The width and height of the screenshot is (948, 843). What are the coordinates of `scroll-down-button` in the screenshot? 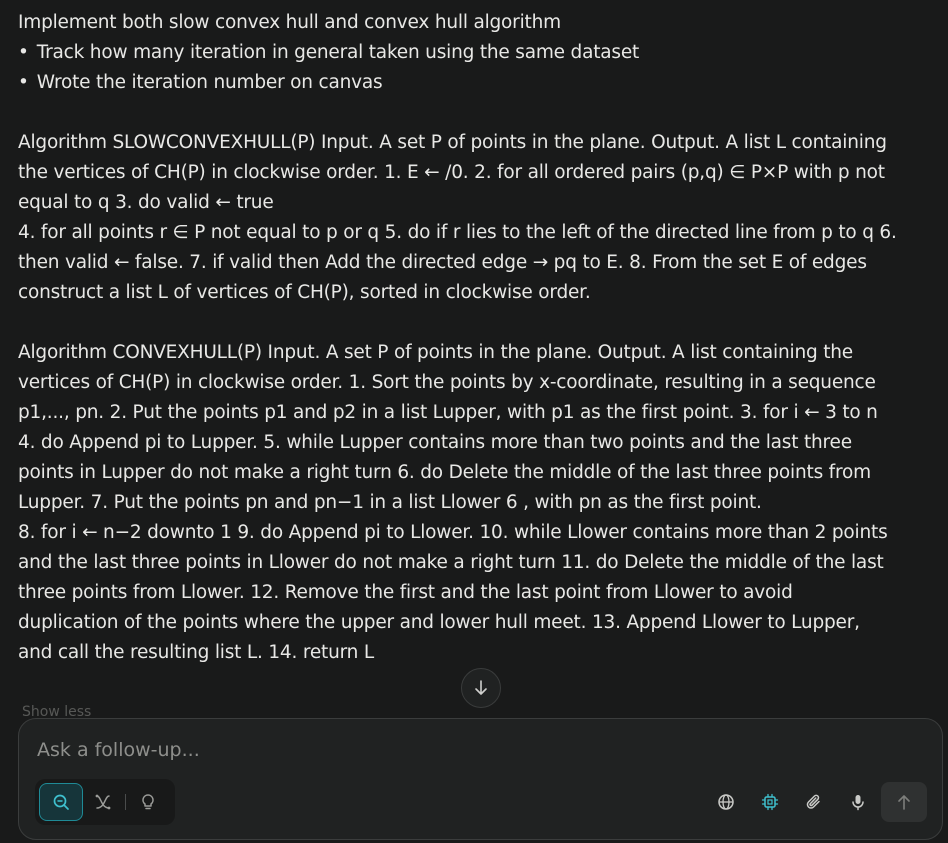 It's located at (481, 688).